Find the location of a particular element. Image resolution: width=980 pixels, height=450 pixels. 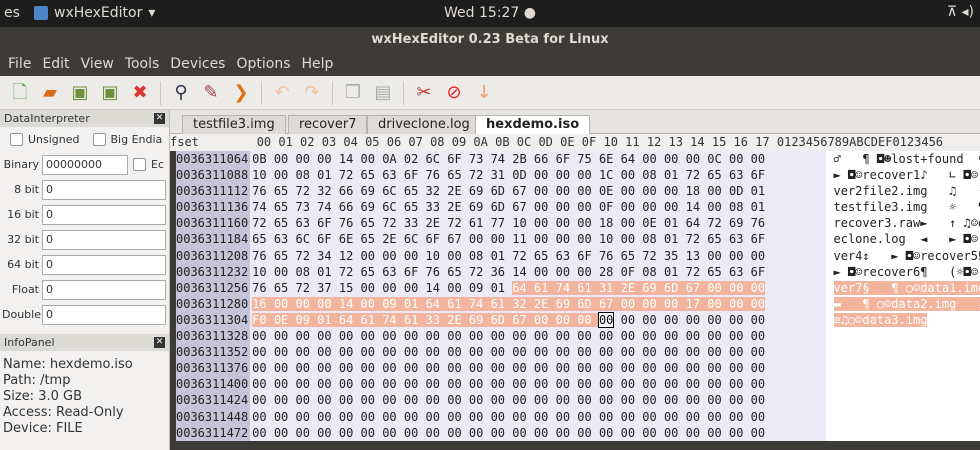

ascii-cell: ver2file2.img ♫ ↑ is located at coordinates (902, 191).